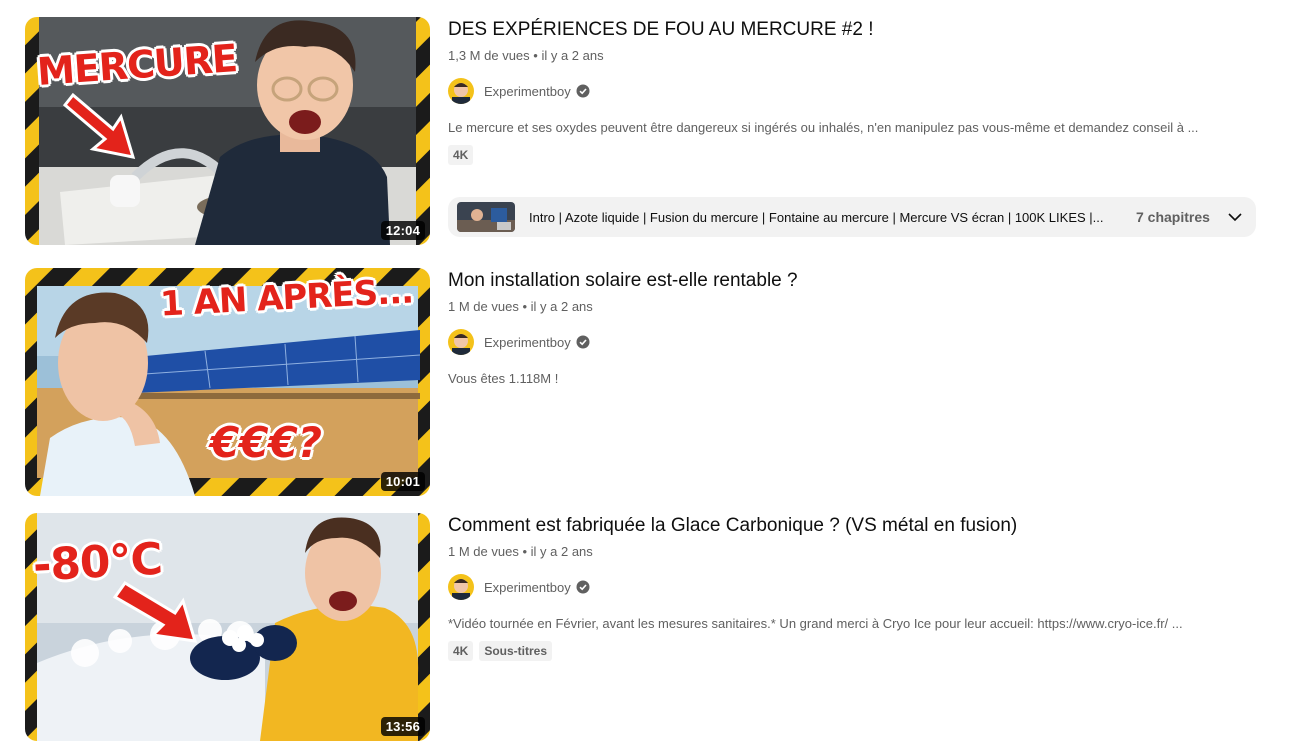 The image size is (1303, 752). What do you see at coordinates (858, 56) in the screenshot?
I see `video-metadata: 1,3 M de vues • il y a 2 ans` at bounding box center [858, 56].